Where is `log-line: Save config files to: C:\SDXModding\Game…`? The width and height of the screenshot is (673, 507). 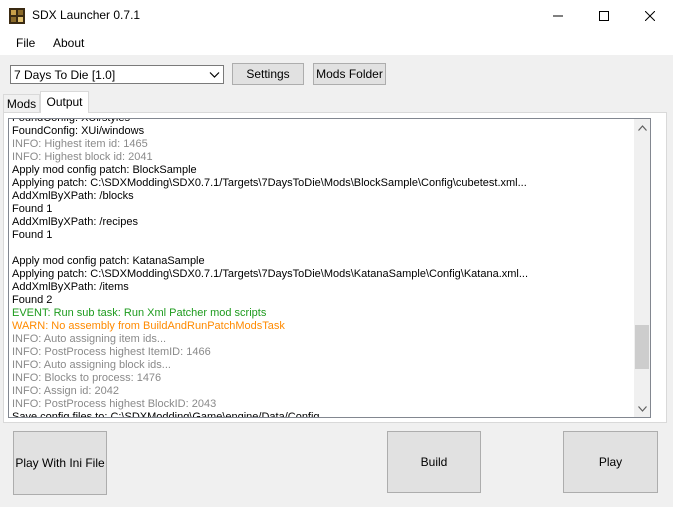 log-line: Save config files to: C:\SDXModding\Game… is located at coordinates (166, 414).